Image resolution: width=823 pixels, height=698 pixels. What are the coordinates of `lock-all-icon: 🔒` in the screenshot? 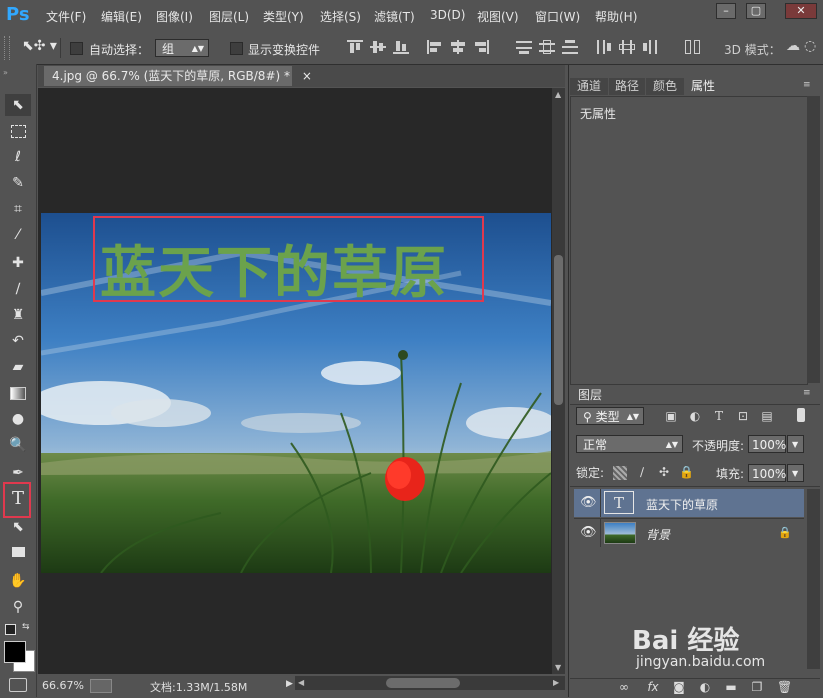 It's located at (686, 472).